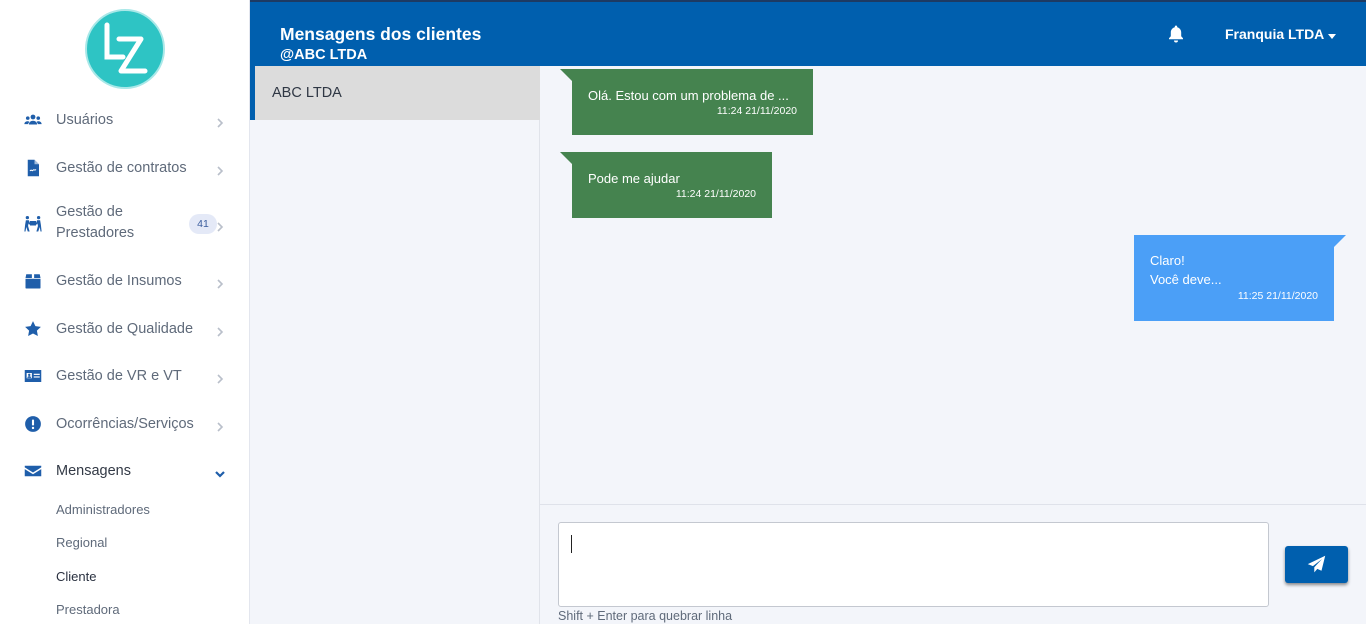  What do you see at coordinates (119, 375) in the screenshot?
I see `sidebar-item-label: Gestão de VR e VT` at bounding box center [119, 375].